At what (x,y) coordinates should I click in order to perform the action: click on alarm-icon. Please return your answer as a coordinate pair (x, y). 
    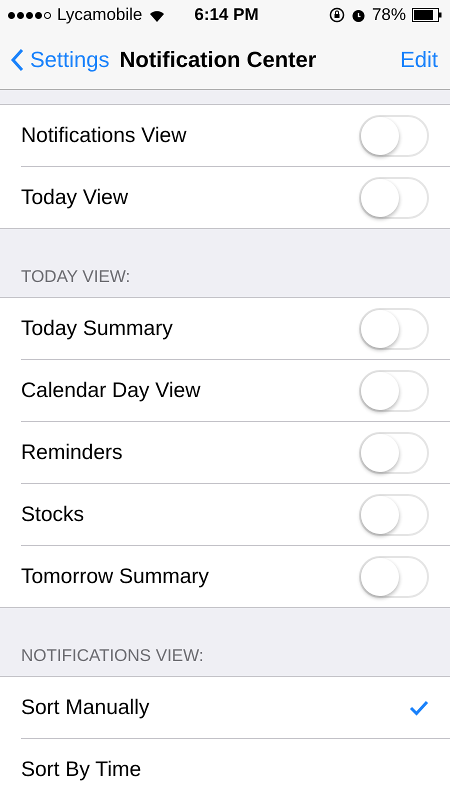
    Looking at the image, I should click on (358, 15).